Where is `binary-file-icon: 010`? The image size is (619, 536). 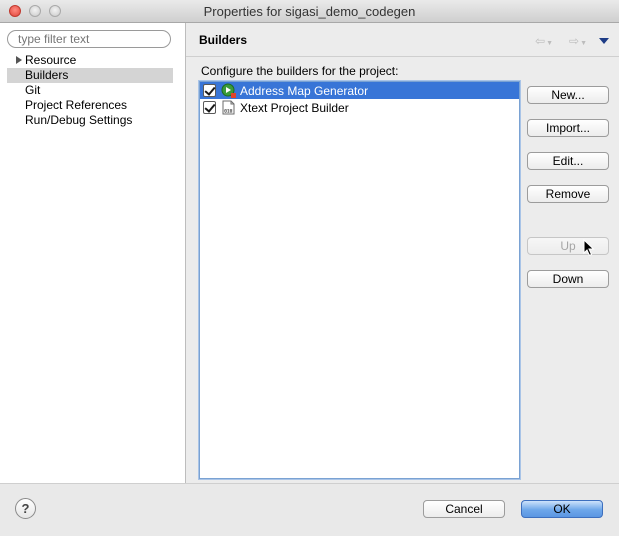
binary-file-icon: 010 is located at coordinates (228, 107).